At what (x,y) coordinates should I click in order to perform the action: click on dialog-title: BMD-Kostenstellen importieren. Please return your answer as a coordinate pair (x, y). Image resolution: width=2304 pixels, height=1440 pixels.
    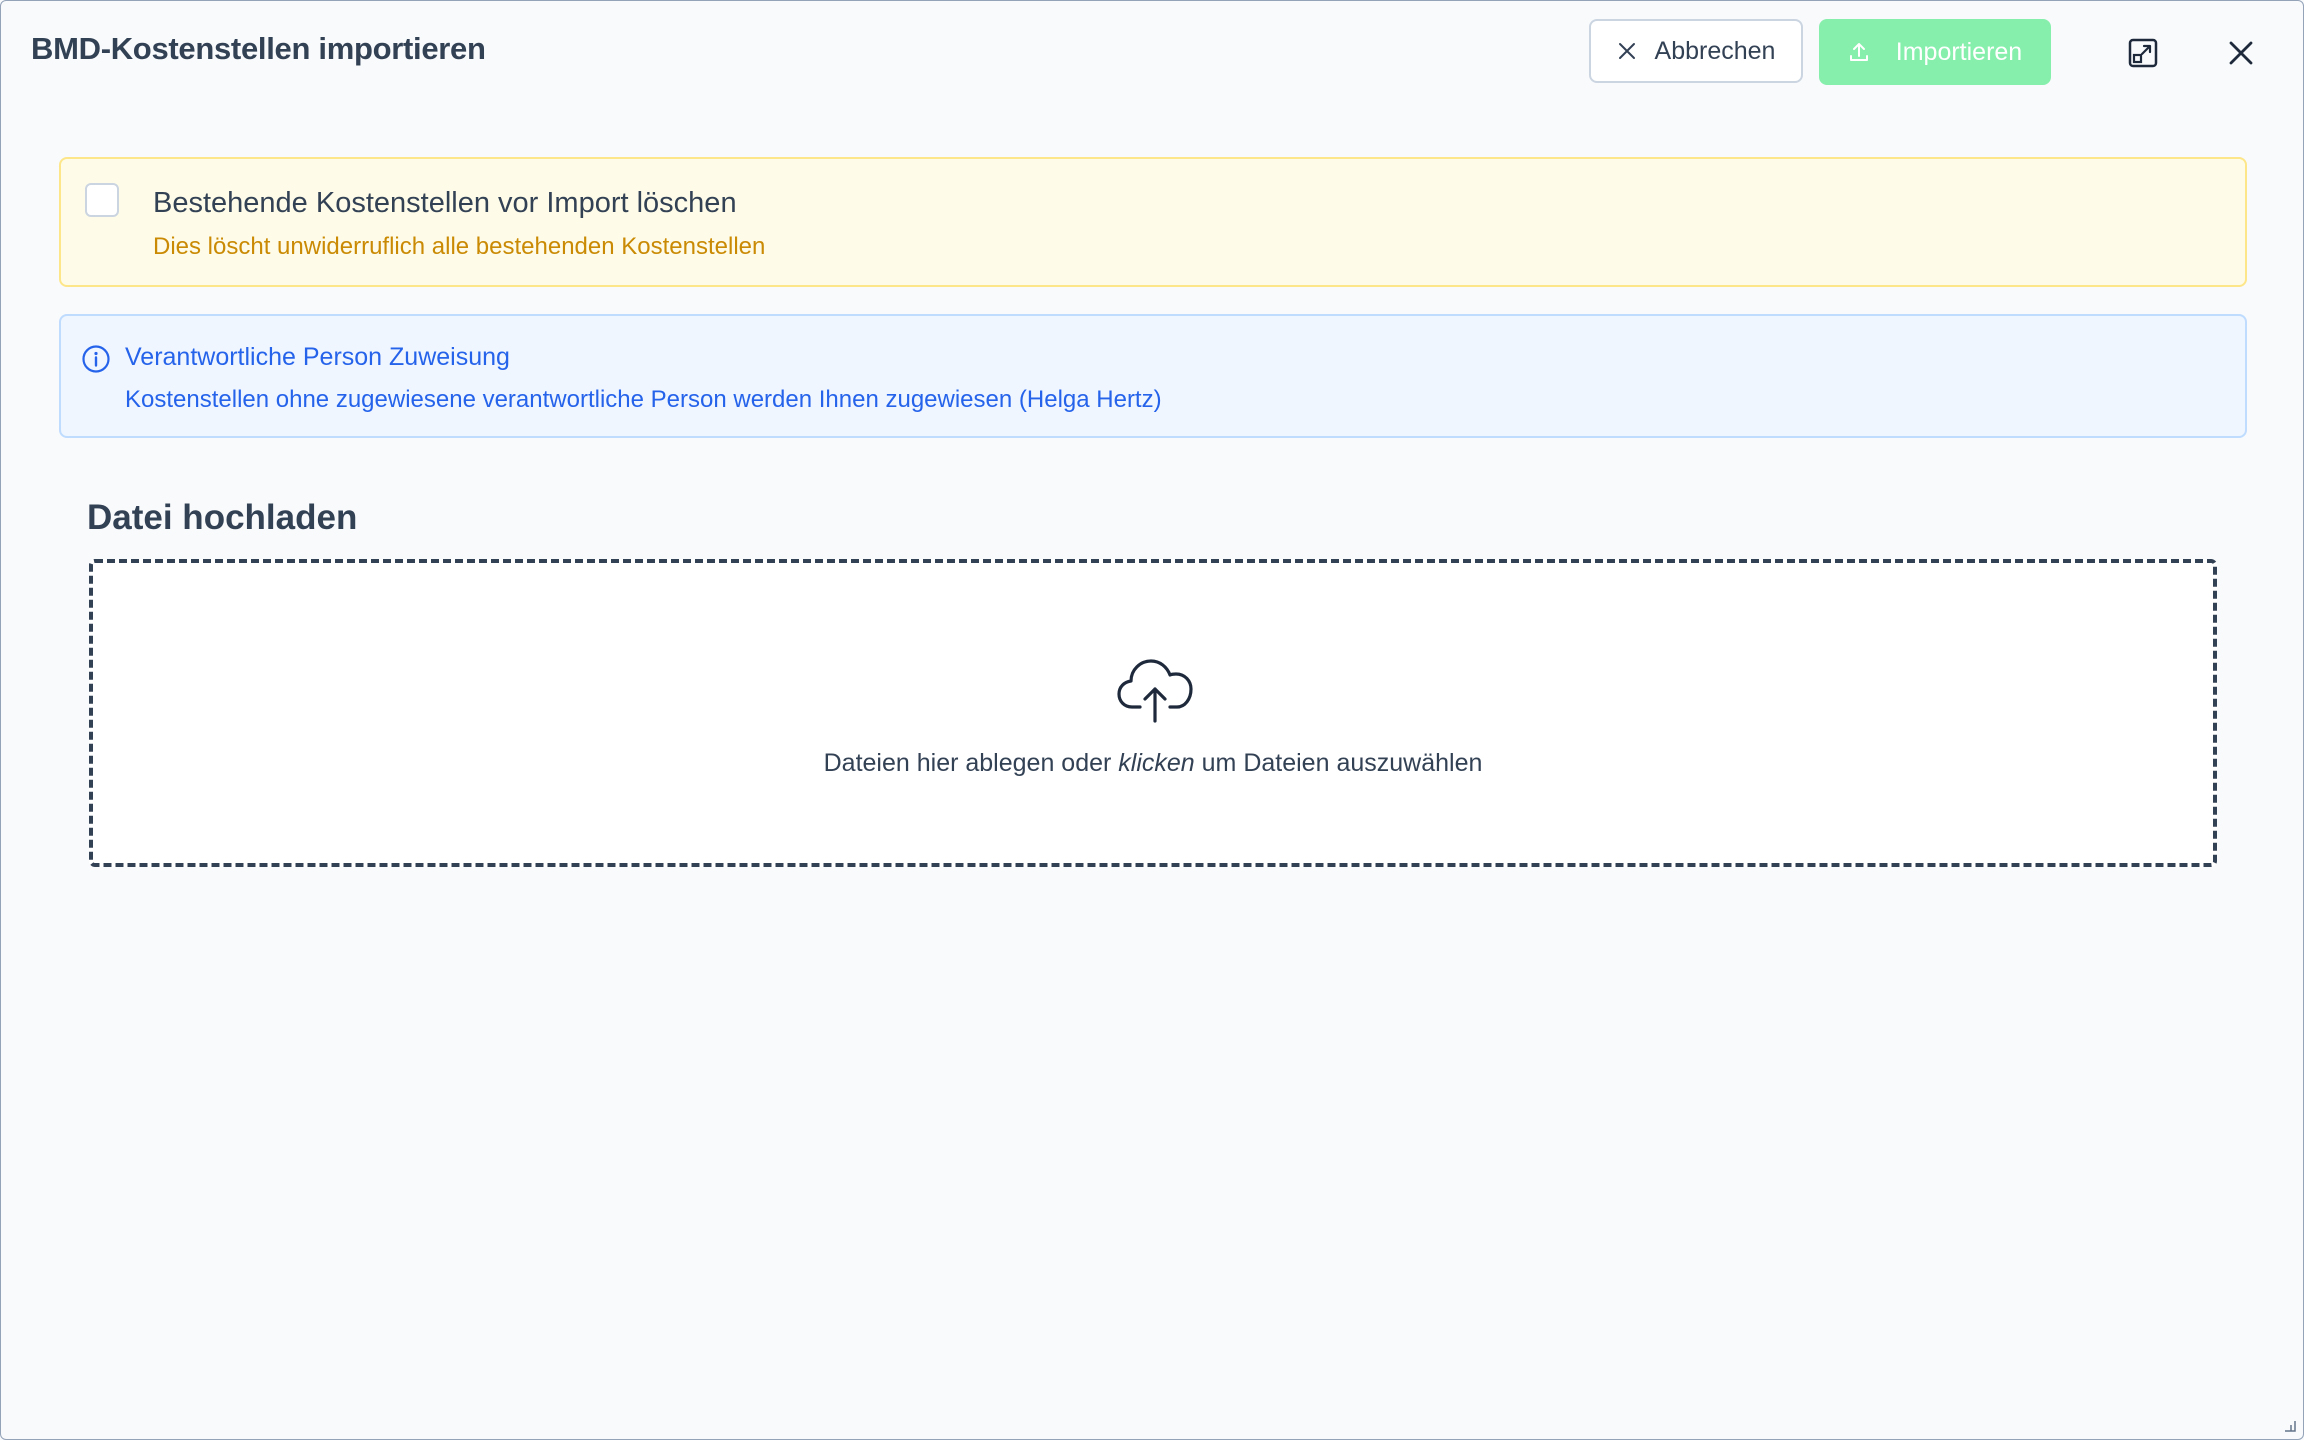
    Looking at the image, I should click on (258, 48).